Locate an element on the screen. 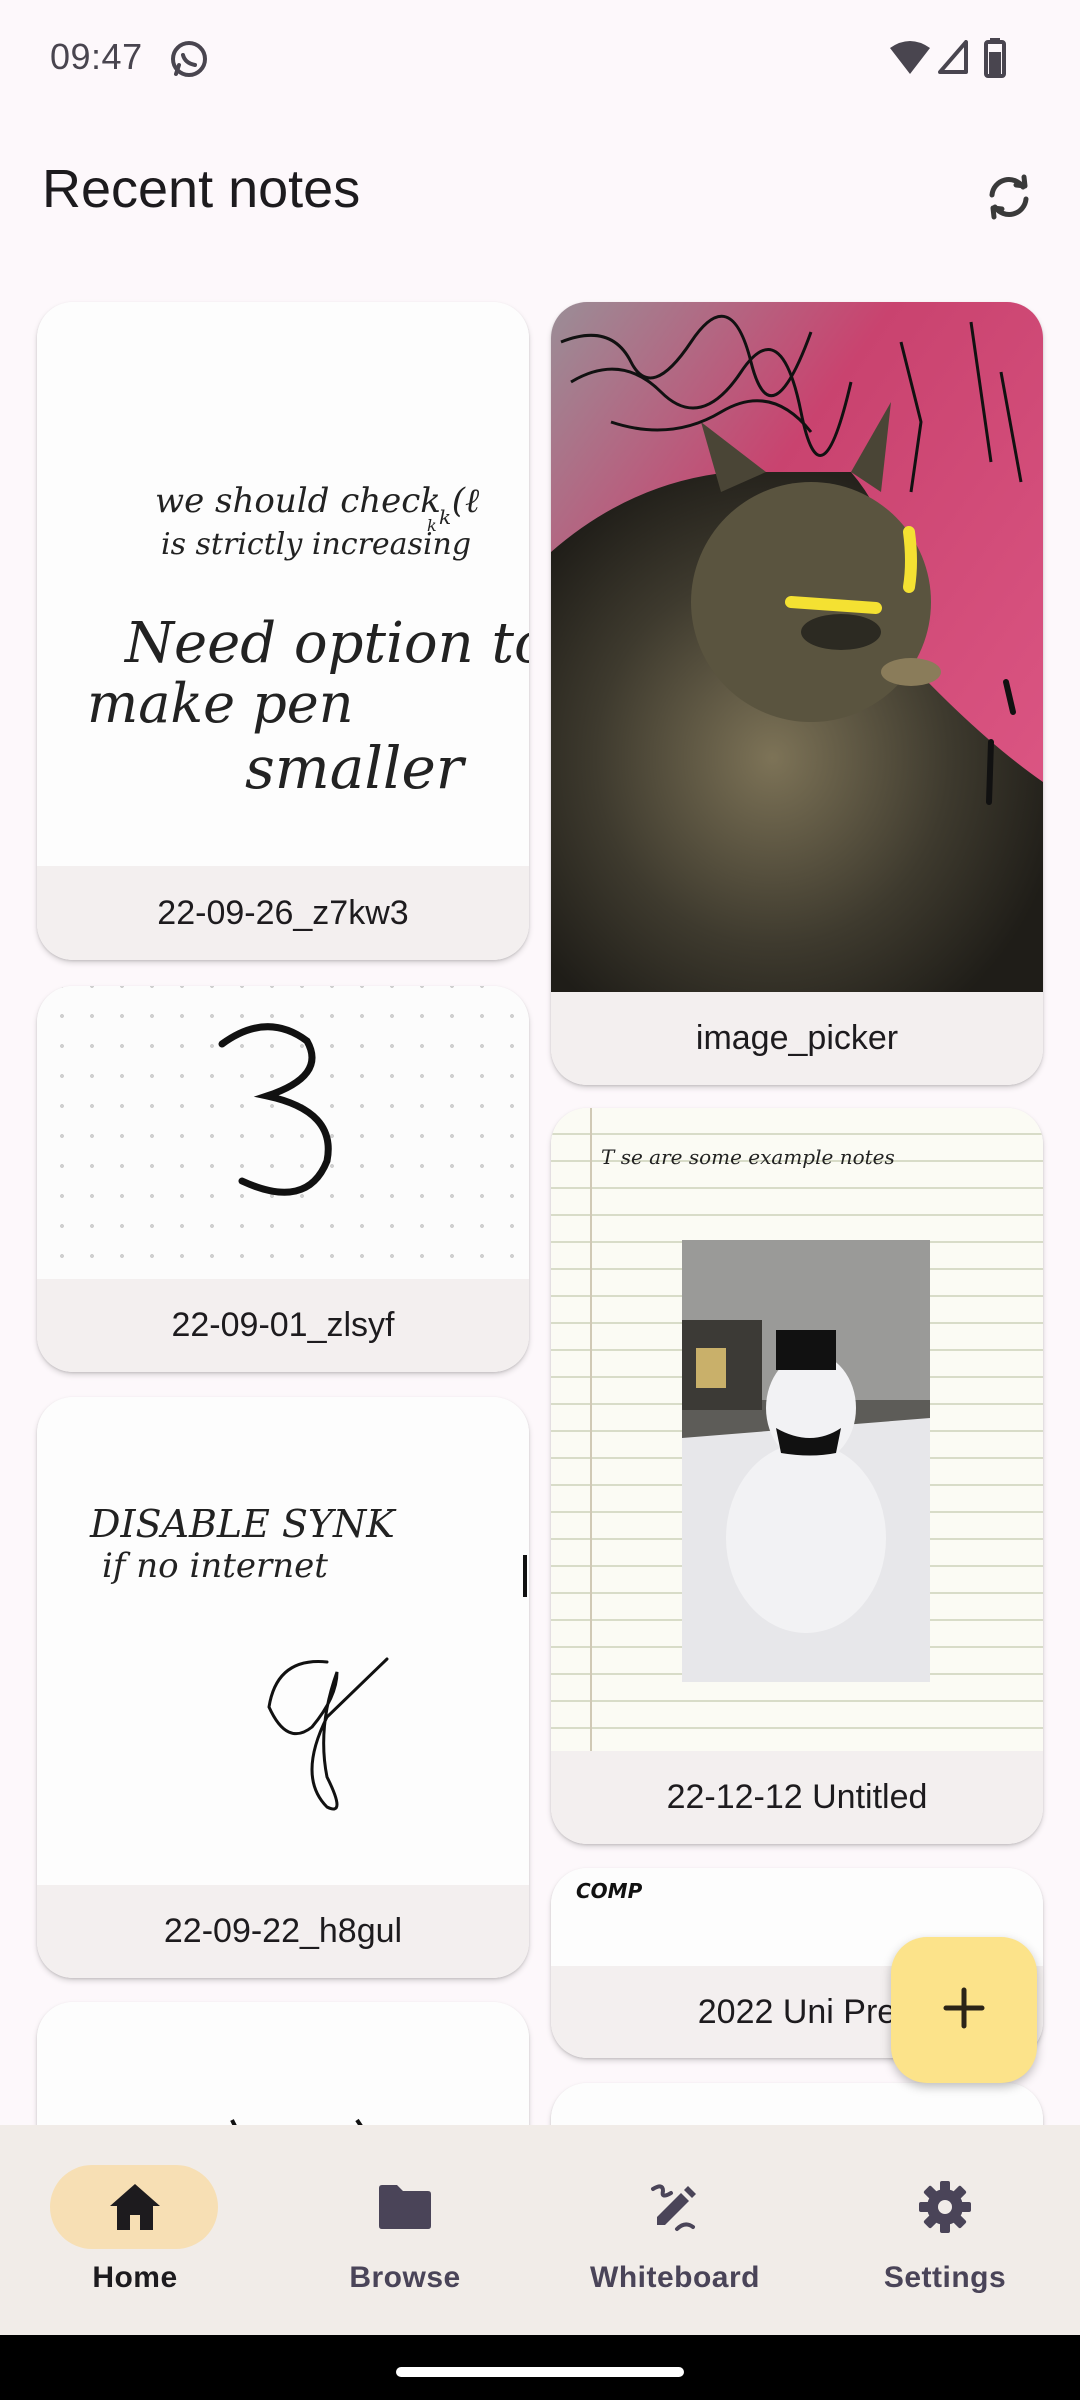 The image size is (1080, 2400). sync-button is located at coordinates (1009, 199).